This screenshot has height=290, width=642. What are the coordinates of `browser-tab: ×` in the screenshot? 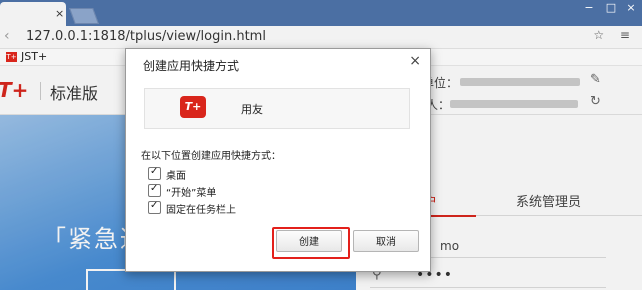 It's located at (33, 14).